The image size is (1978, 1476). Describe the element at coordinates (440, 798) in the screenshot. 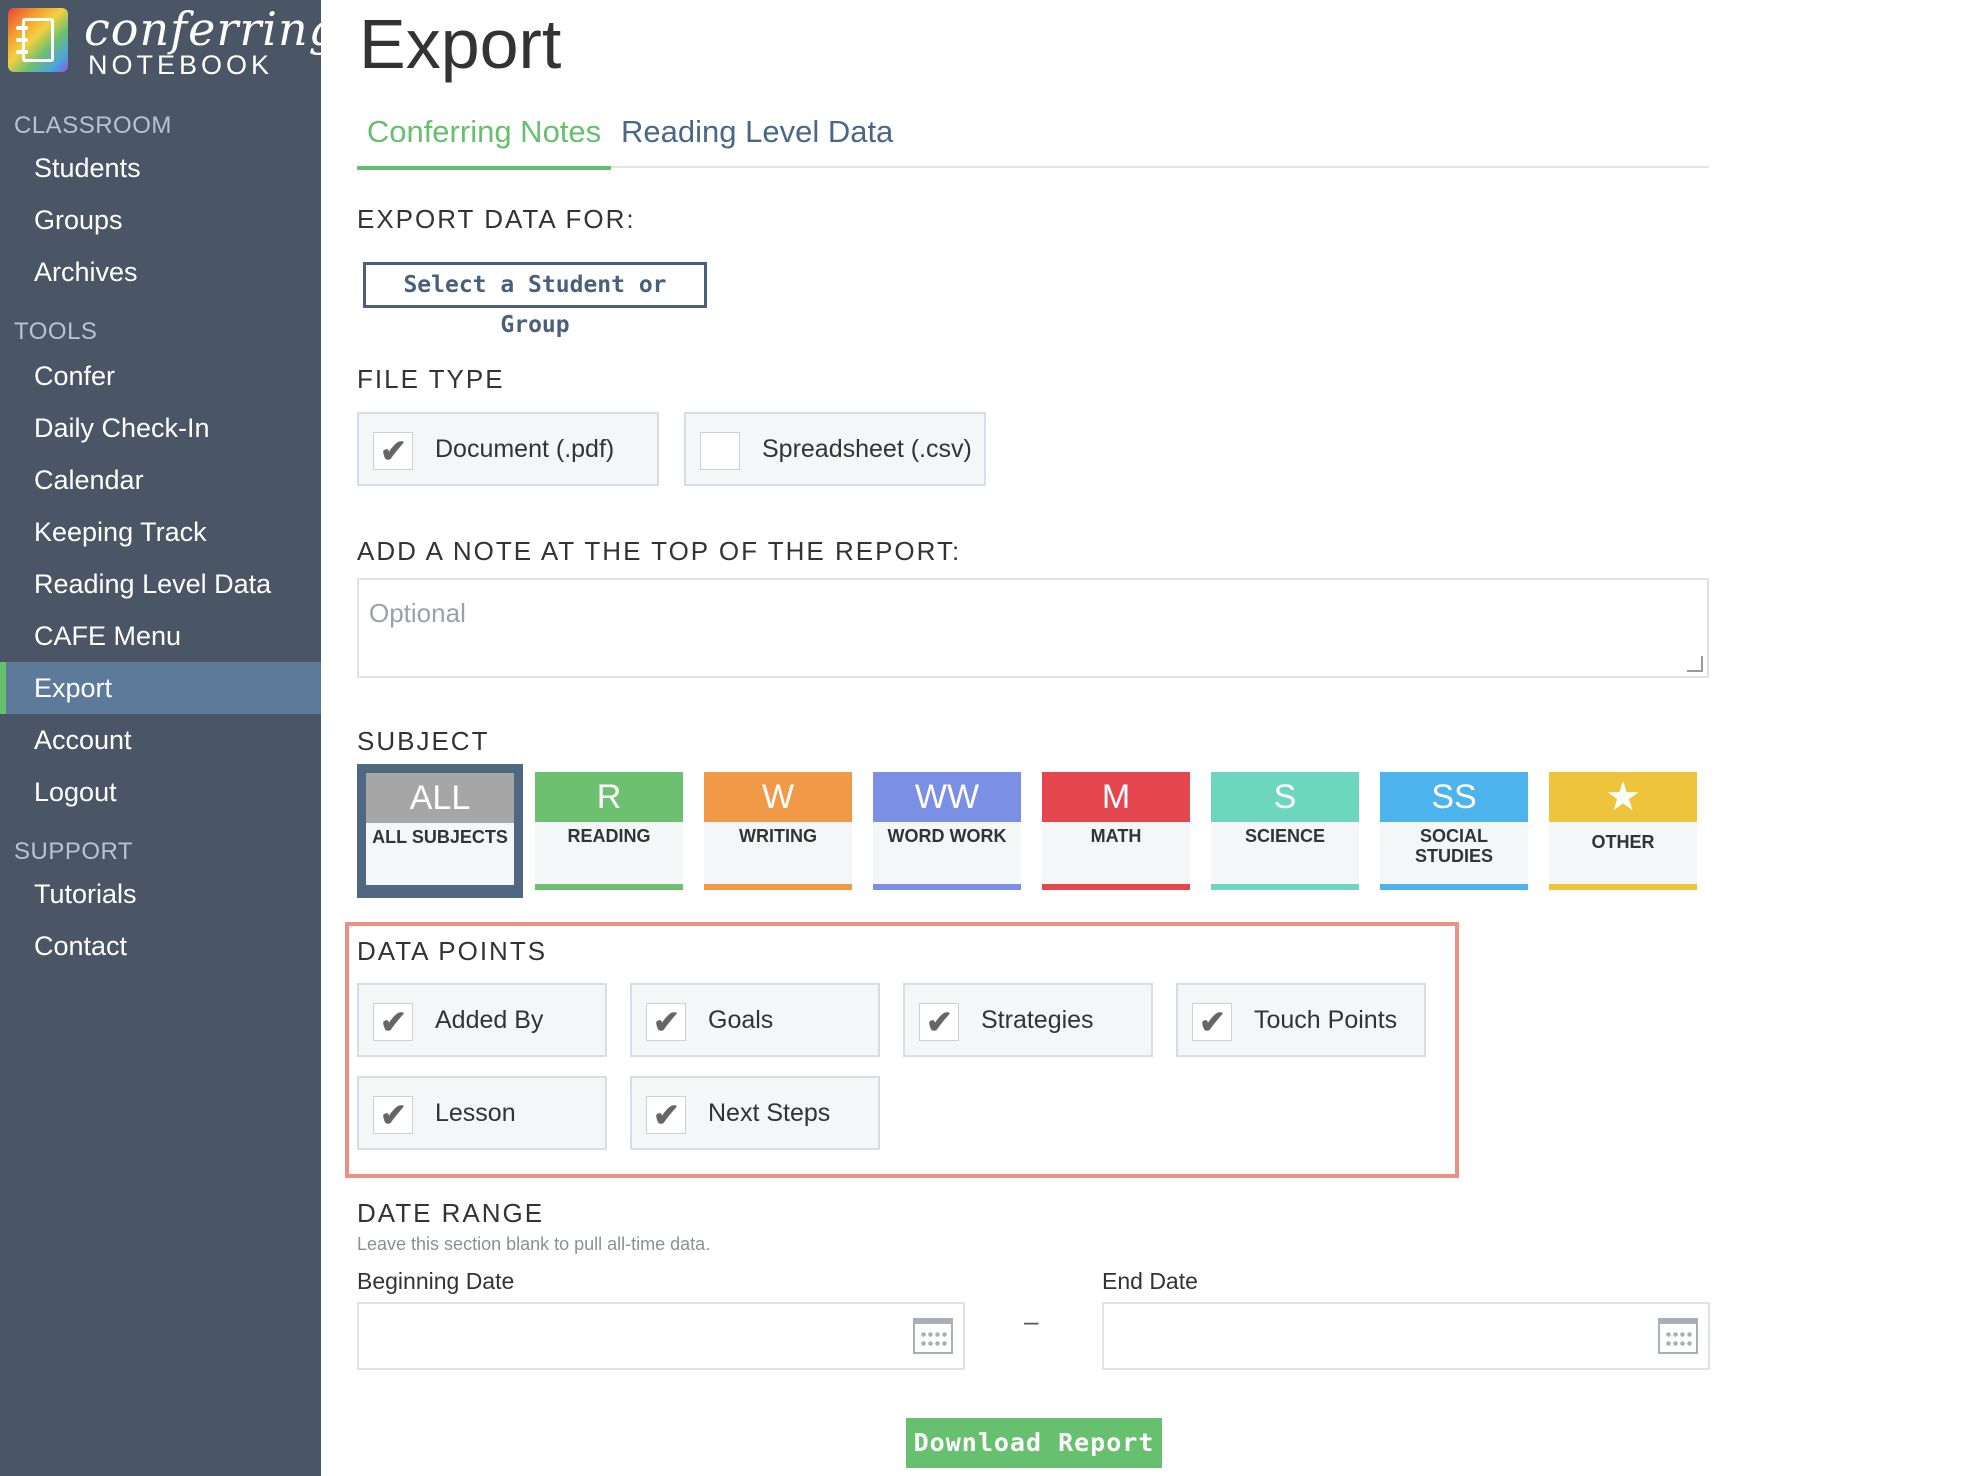

I see `subject-all-code: ALL` at that location.